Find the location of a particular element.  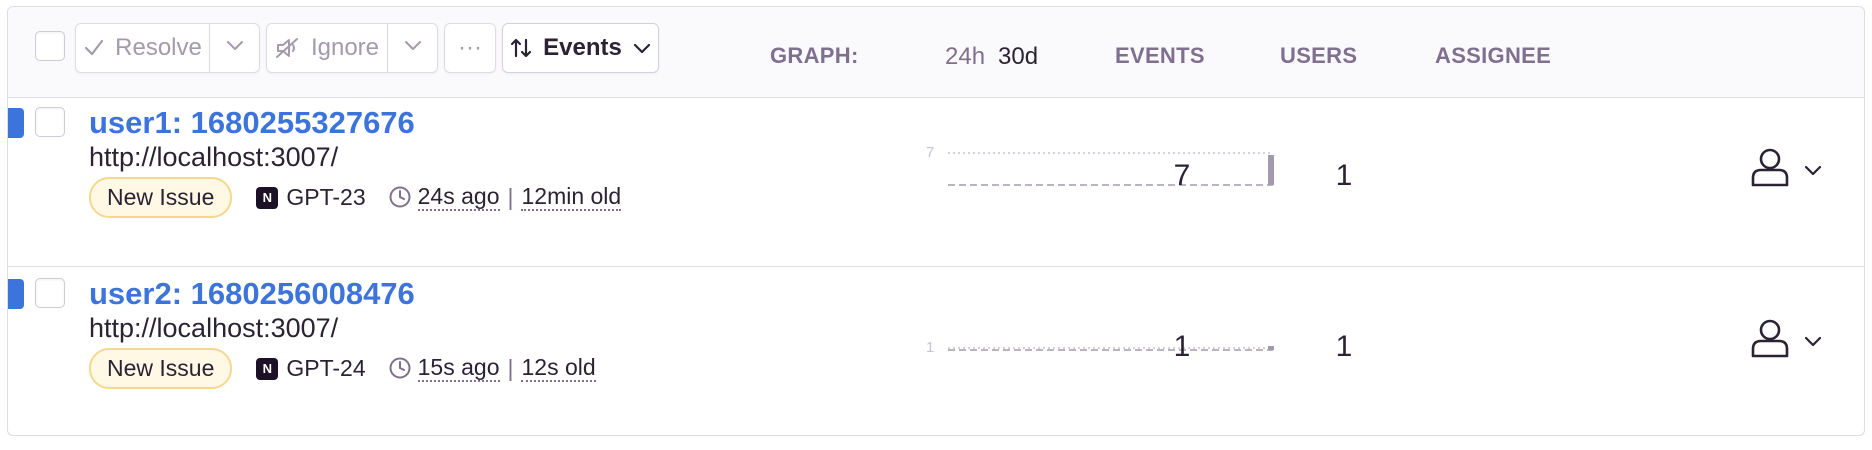

sort-label: Events is located at coordinates (582, 47).